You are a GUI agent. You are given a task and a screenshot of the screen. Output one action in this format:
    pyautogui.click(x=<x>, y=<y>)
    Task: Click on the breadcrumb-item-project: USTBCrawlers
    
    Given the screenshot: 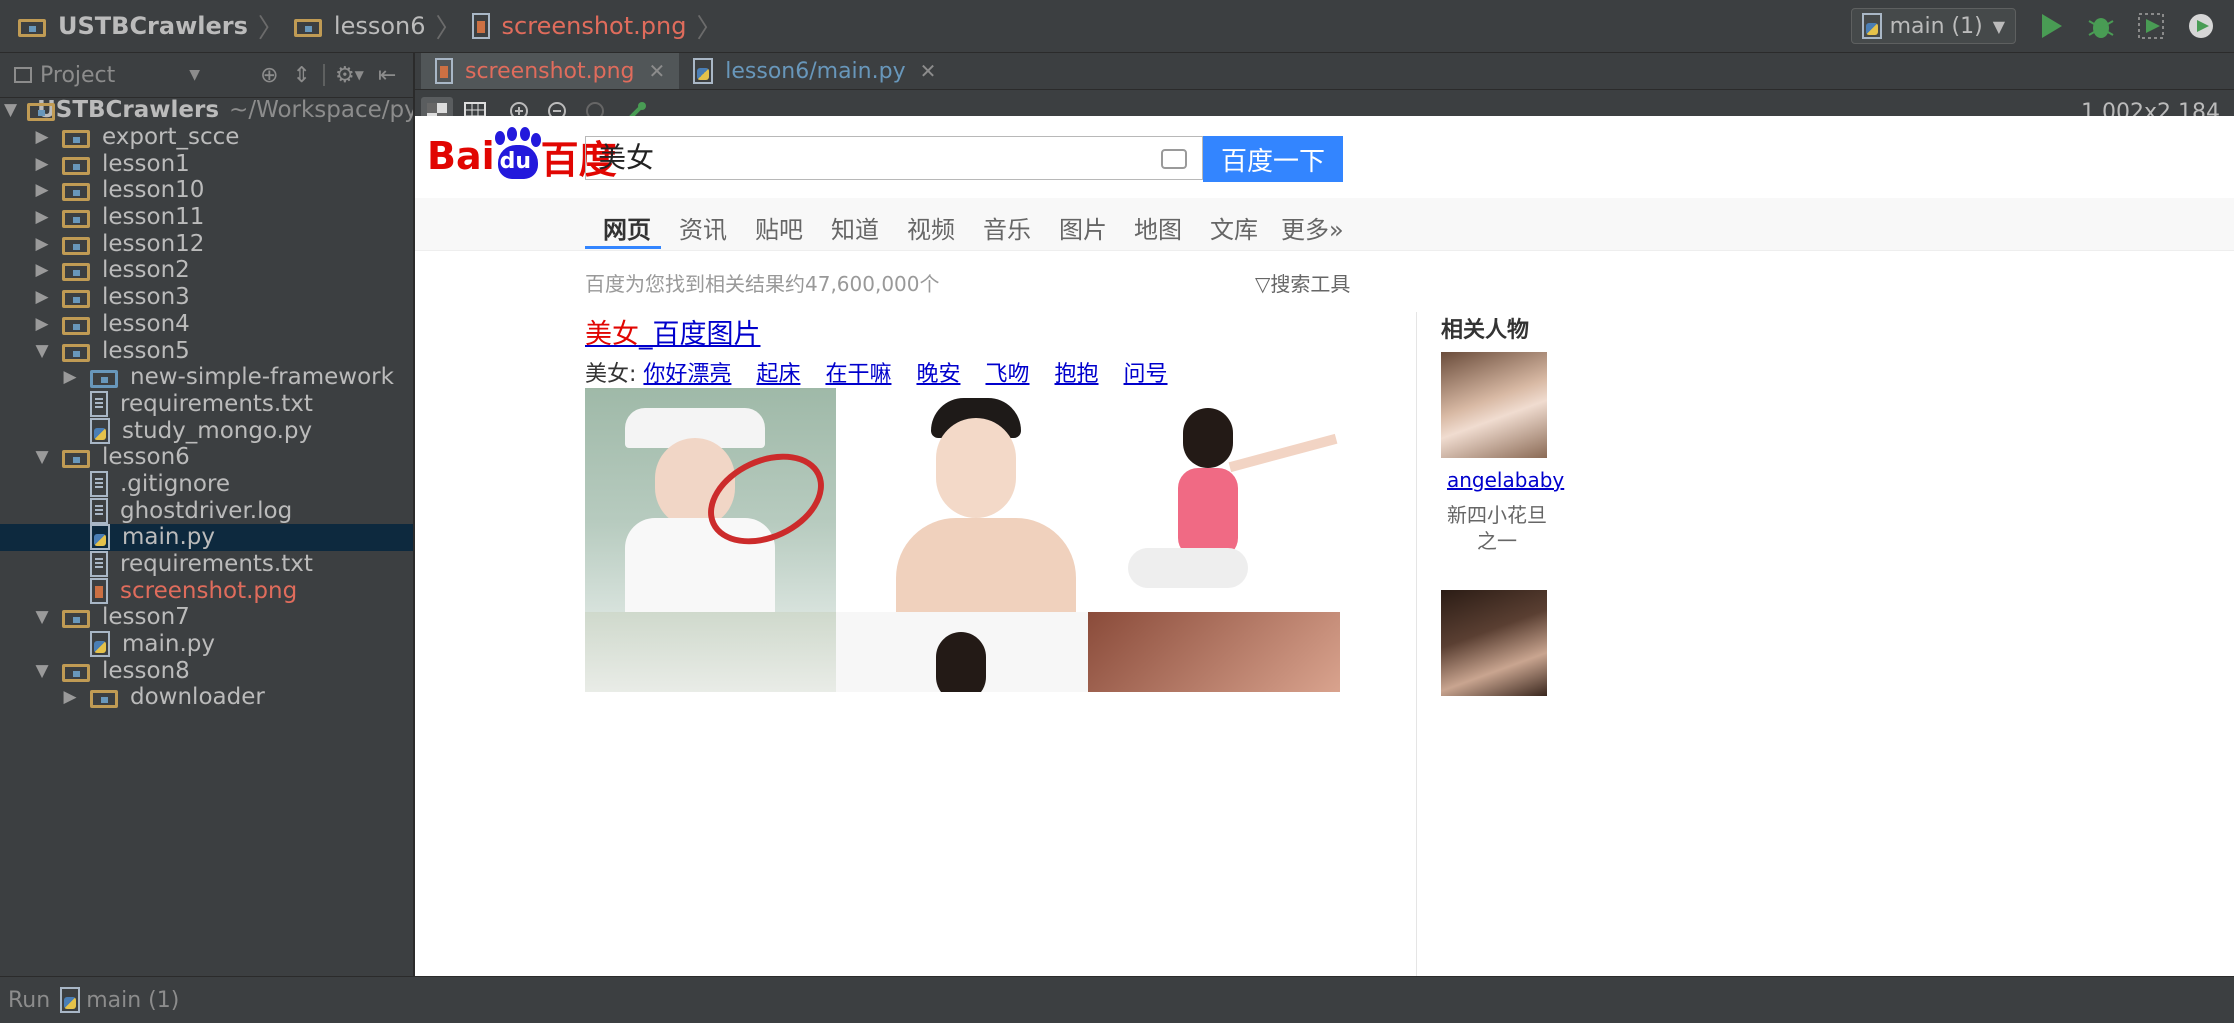 What is the action you would take?
    pyautogui.click(x=153, y=26)
    